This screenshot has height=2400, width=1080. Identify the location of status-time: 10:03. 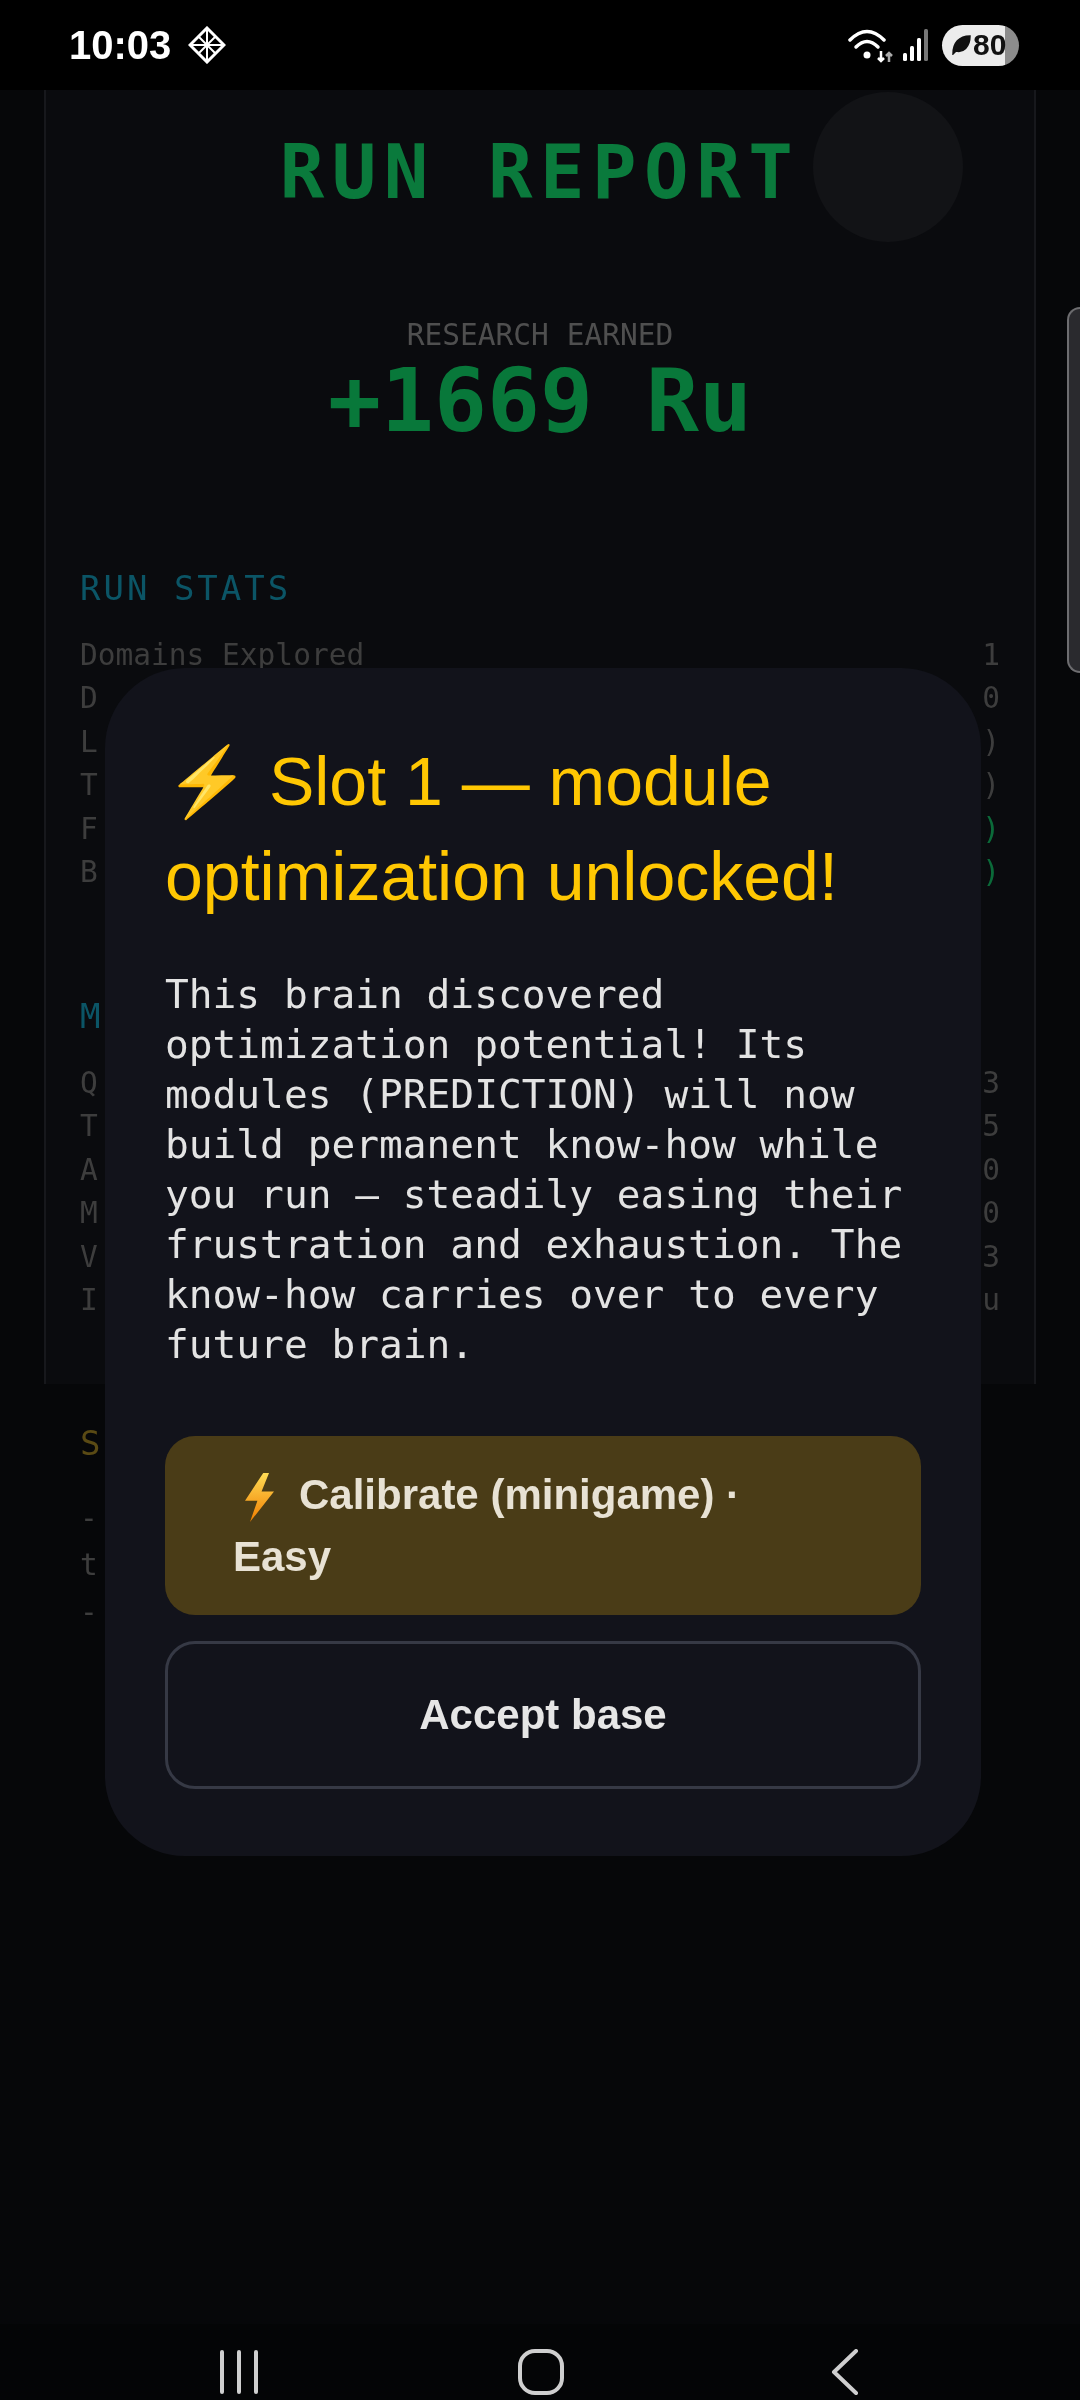
(120, 45).